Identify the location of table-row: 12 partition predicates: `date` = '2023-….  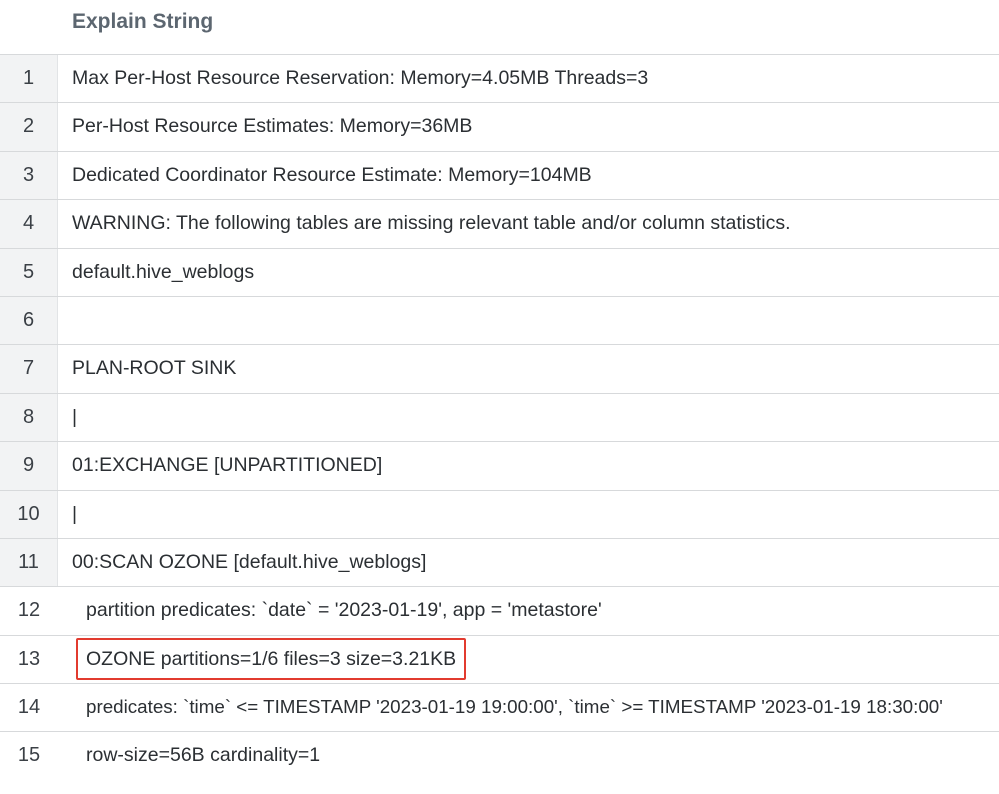
(499, 611).